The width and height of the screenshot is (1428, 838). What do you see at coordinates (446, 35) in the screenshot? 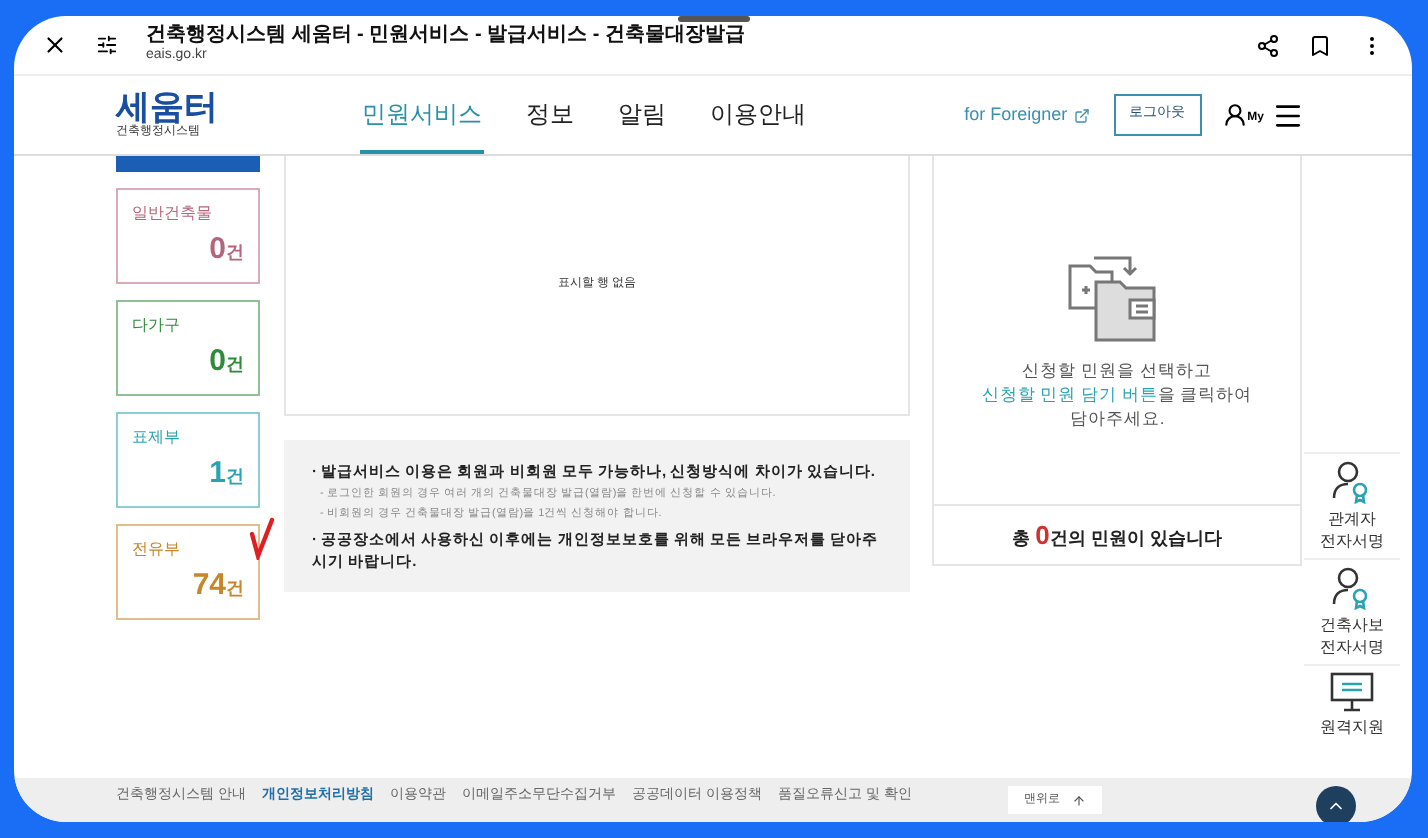
I see `page-title: 건축행정시스템 세움터 - 민원서비스 - 발급서비스 - 건축물대장발급` at bounding box center [446, 35].